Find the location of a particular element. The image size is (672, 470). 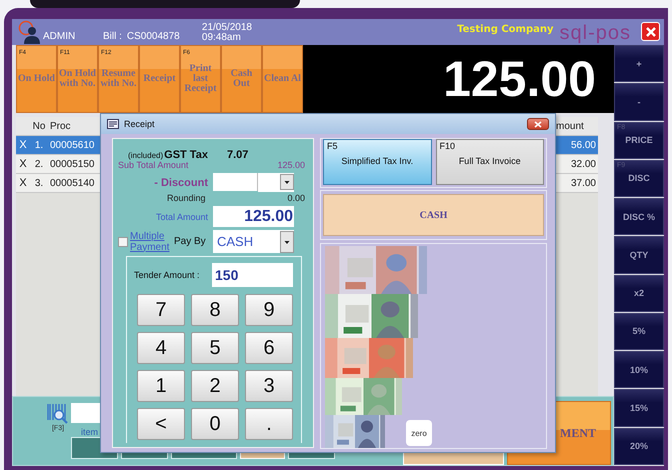

table-cell-text: 1. is located at coordinates (39, 145).